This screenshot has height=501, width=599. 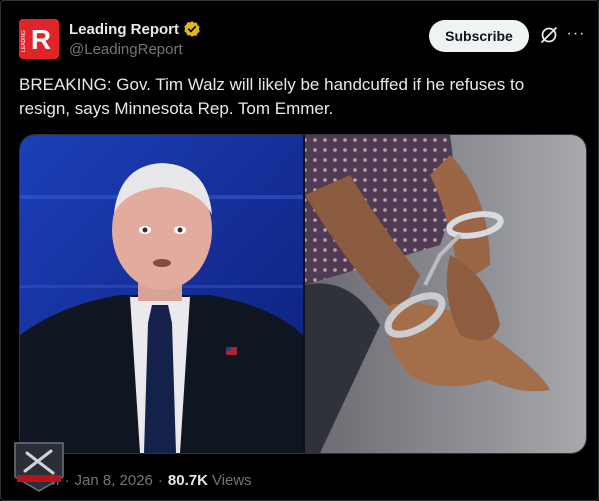 I want to click on author-name: Leading Report, so click(x=124, y=29).